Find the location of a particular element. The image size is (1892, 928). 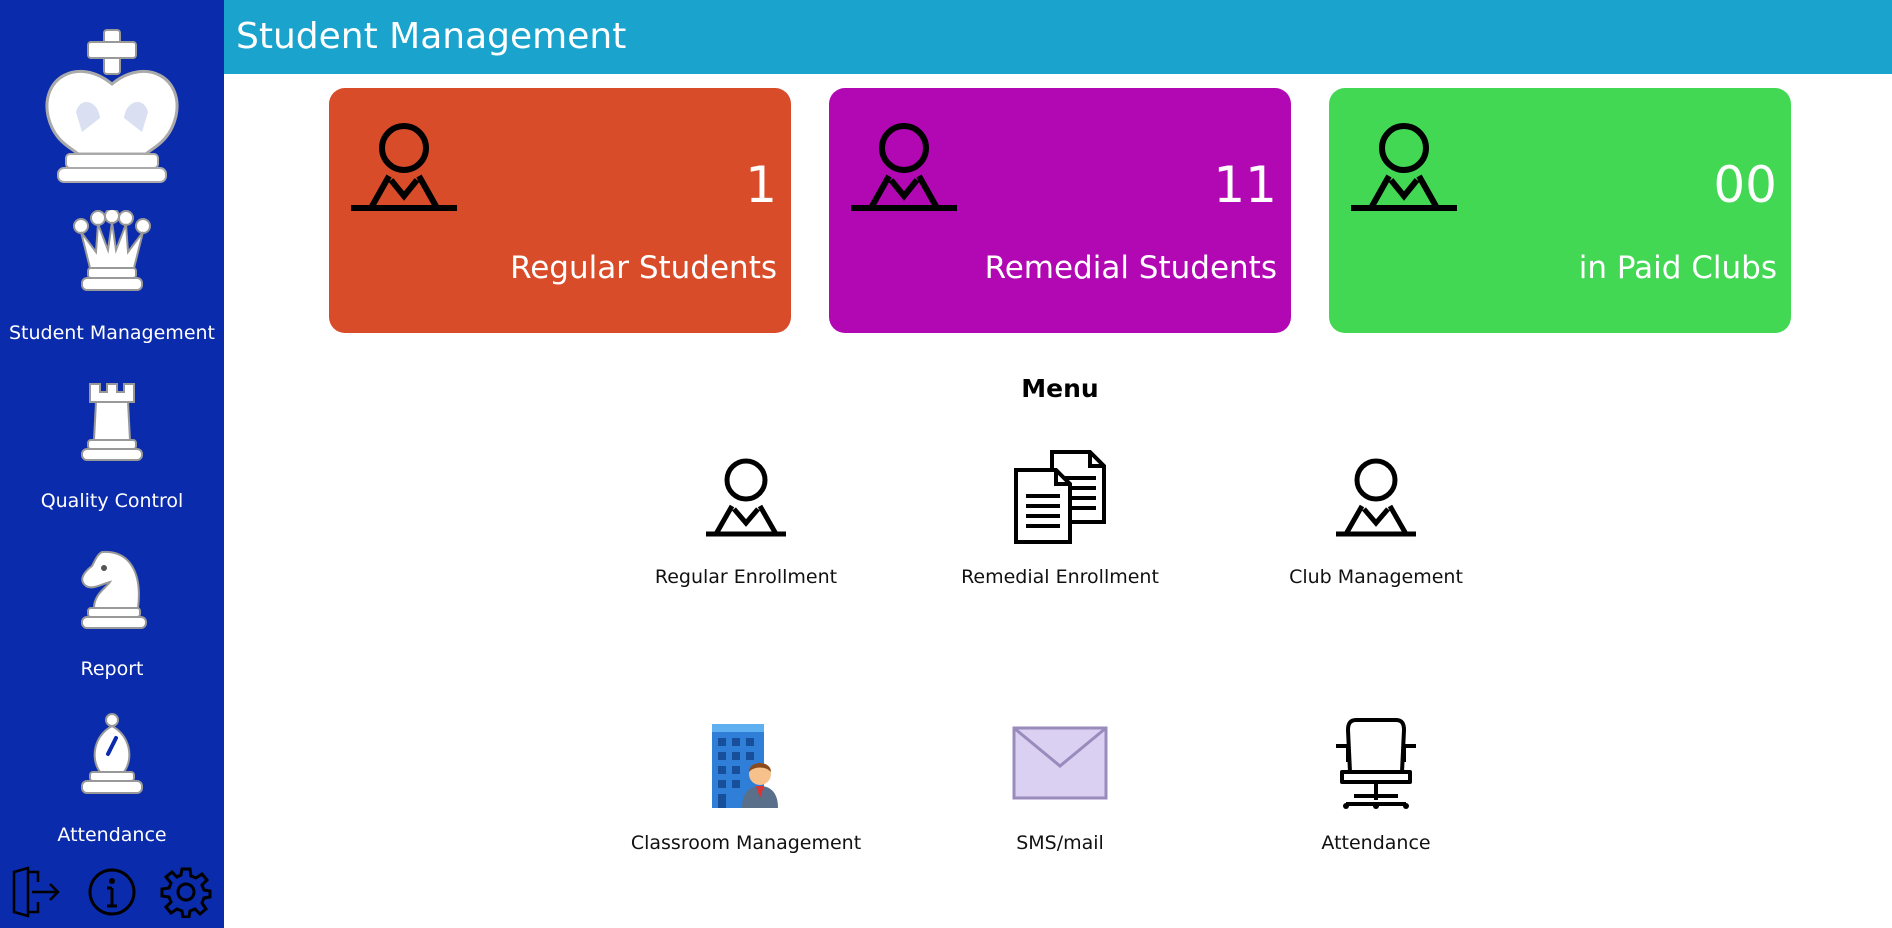

stat-count: 1 is located at coordinates (761, 185).